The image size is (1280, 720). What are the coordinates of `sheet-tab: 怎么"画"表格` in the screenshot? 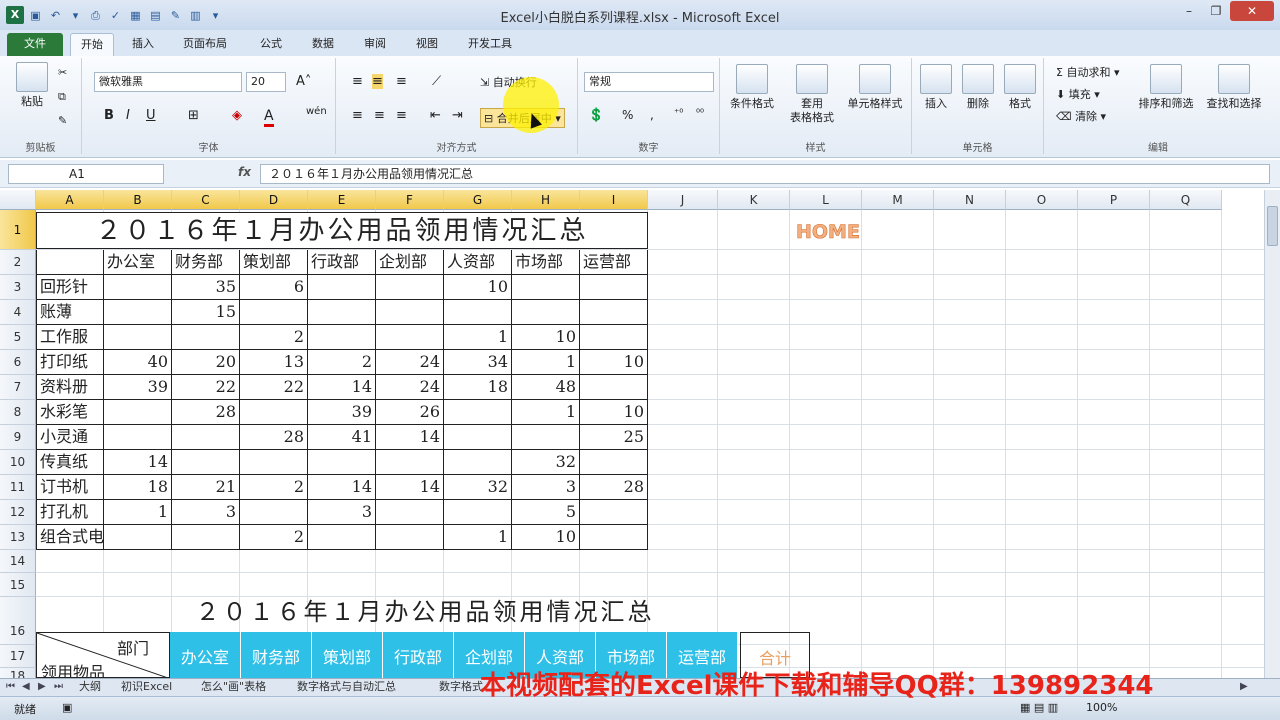 It's located at (233, 687).